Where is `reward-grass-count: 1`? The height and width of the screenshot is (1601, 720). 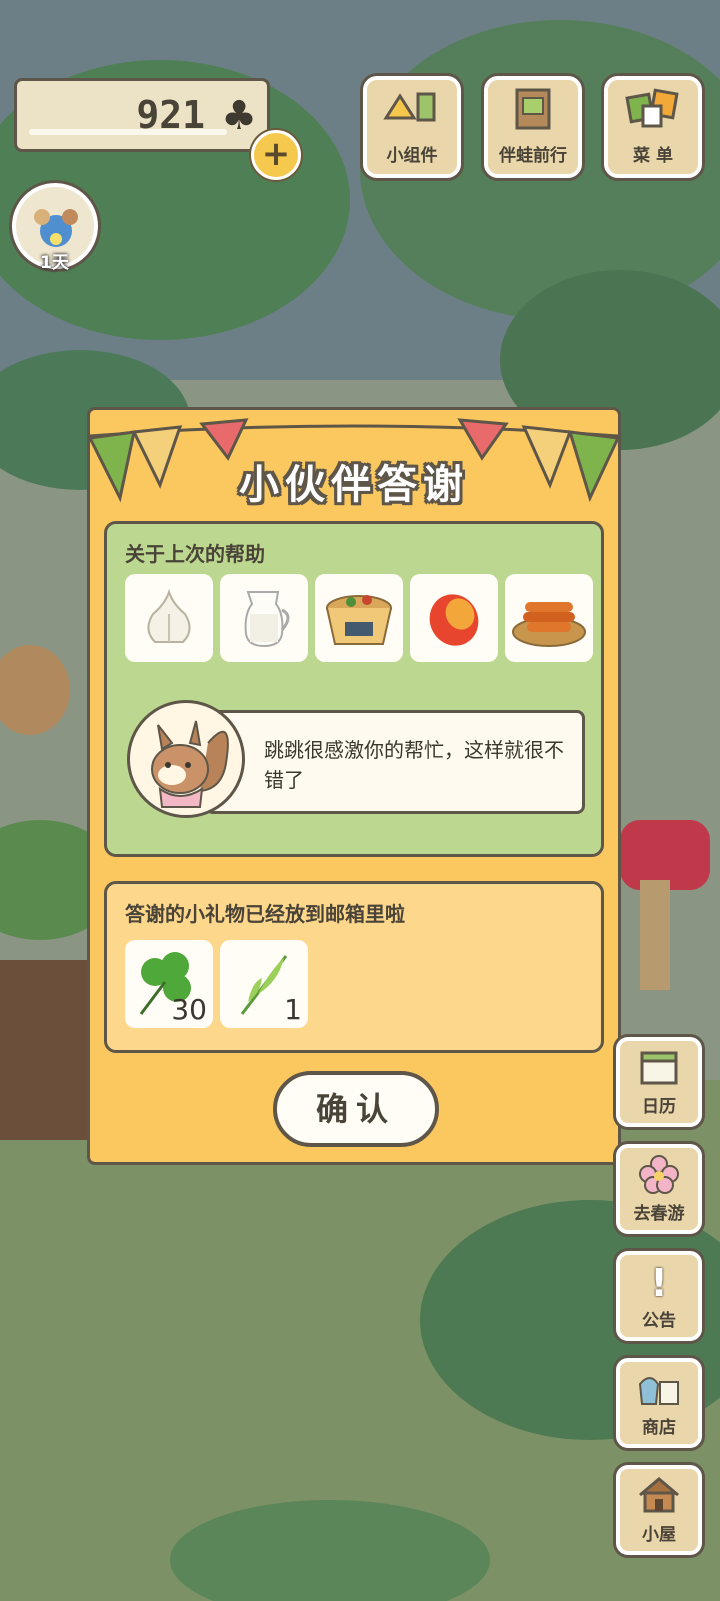 reward-grass-count: 1 is located at coordinates (293, 1009).